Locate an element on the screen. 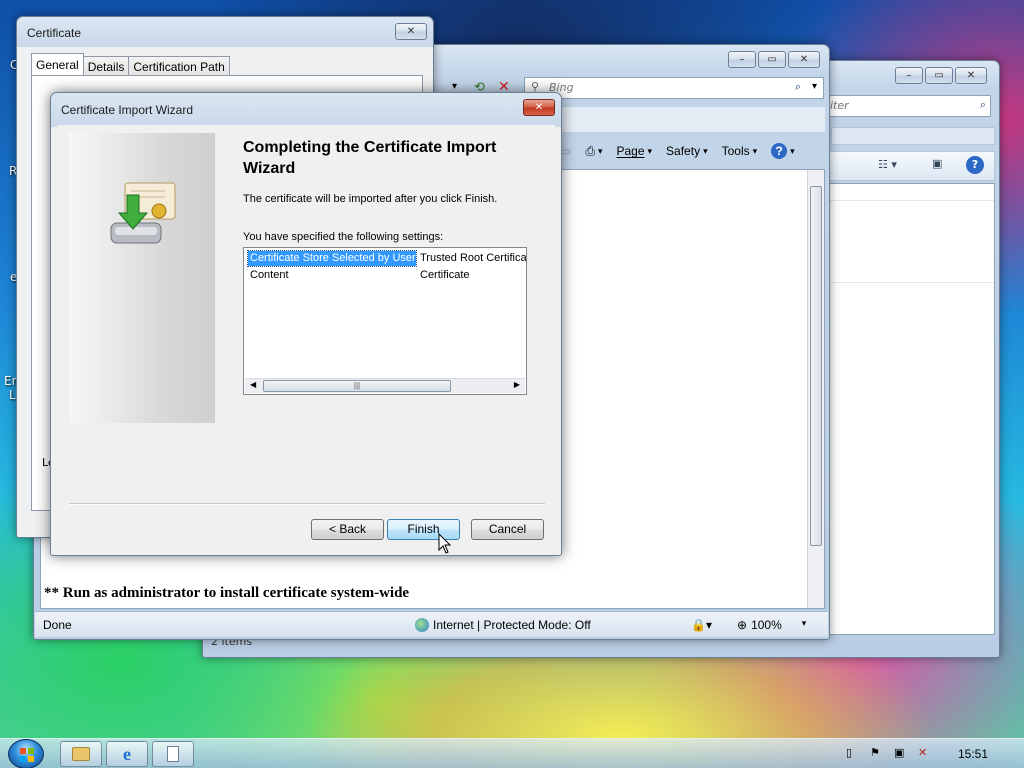 The width and height of the screenshot is (1024, 768). security-zone: Internet | Protected Mode: Off is located at coordinates (503, 624).